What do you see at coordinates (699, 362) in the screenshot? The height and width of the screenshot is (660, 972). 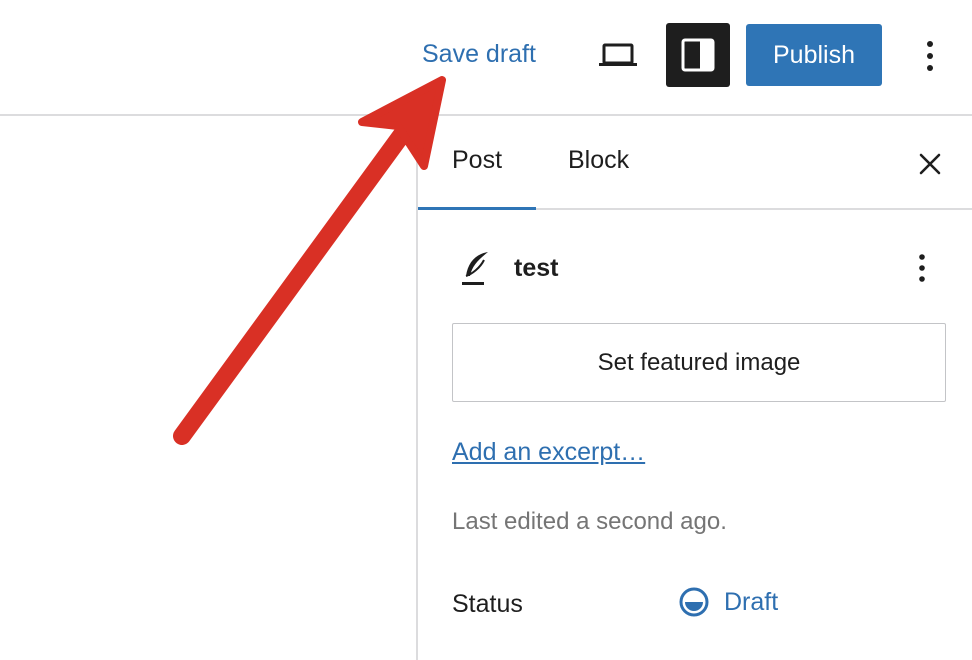 I see `set-featured-image-button: Set featured image` at bounding box center [699, 362].